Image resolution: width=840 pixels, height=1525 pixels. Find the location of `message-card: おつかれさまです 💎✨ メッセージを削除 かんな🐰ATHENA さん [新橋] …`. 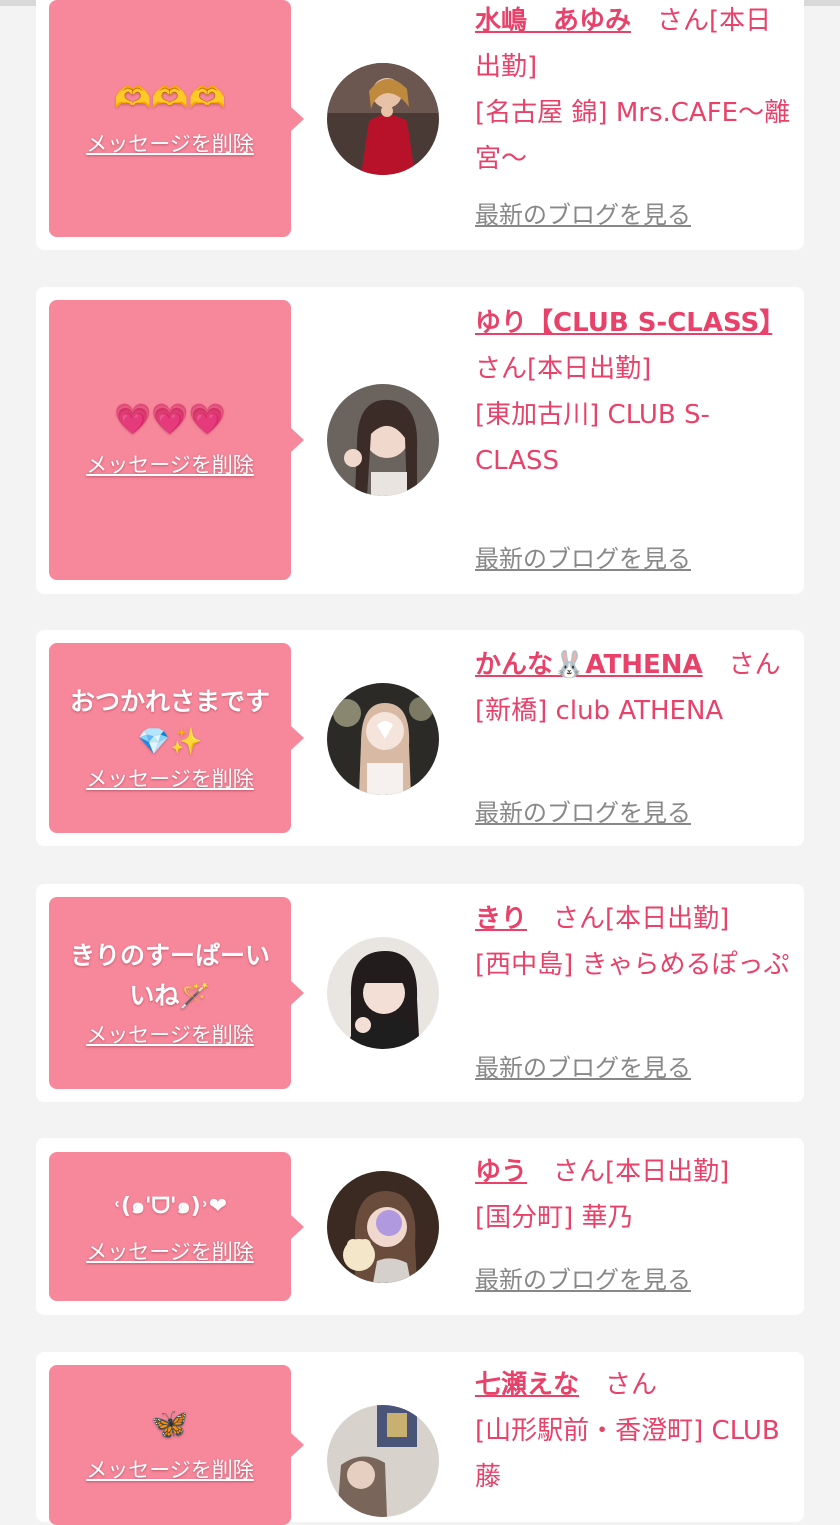

message-card: おつかれさまです 💎✨ メッセージを削除 かんな🐰ATHENA さん [新橋] … is located at coordinates (420, 738).